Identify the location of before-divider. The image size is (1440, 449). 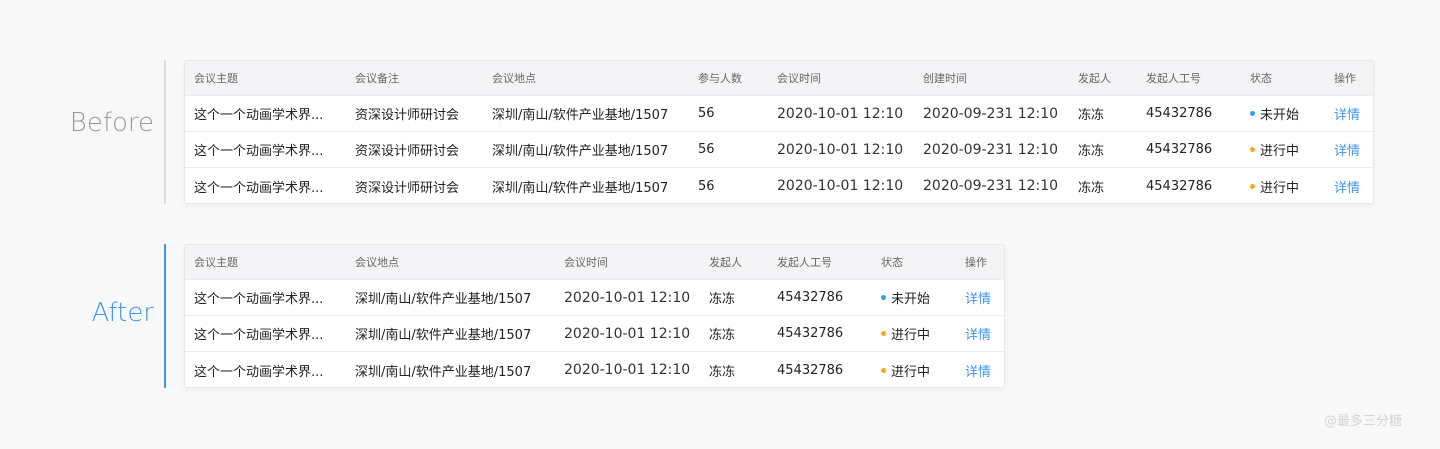
(165, 132).